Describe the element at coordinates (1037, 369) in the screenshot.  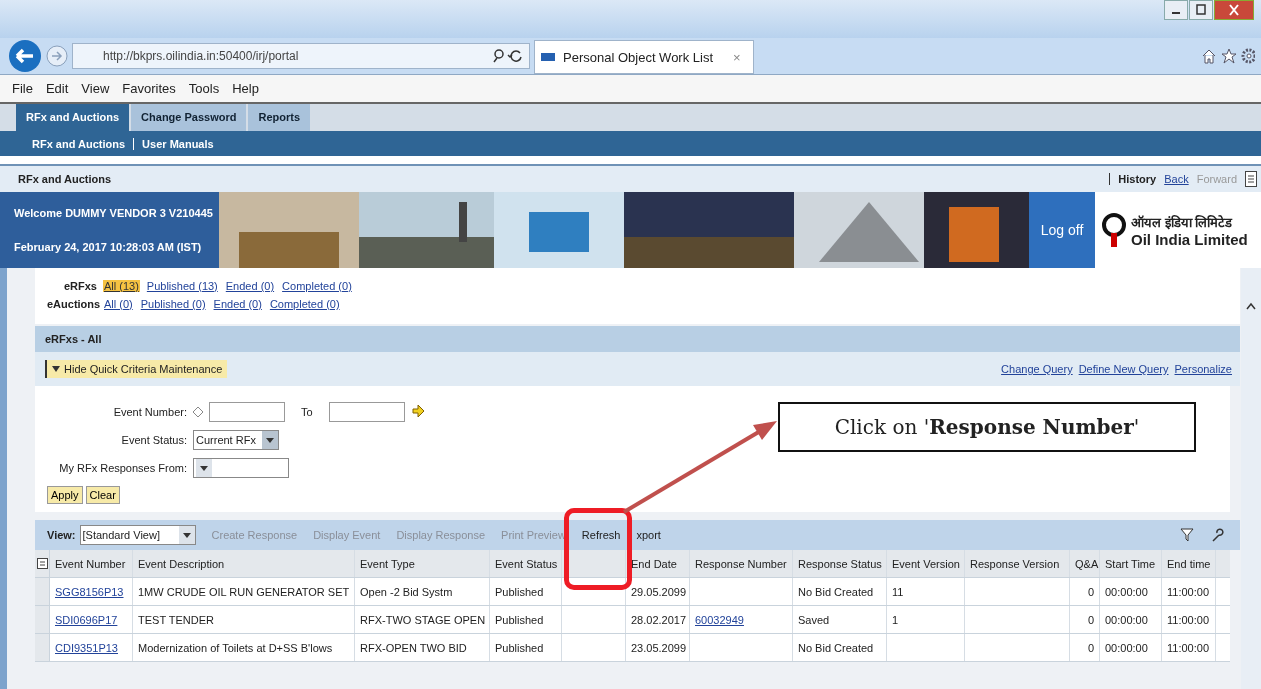
I see `query-link: Change Query` at that location.